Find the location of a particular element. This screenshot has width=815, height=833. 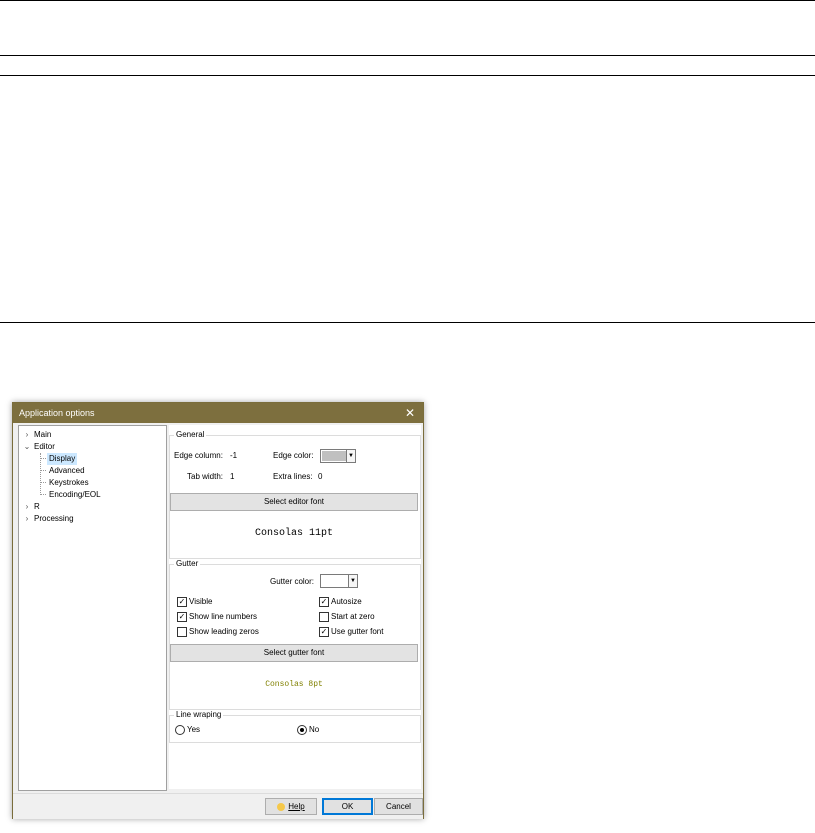

radio-label: No is located at coordinates (314, 729).